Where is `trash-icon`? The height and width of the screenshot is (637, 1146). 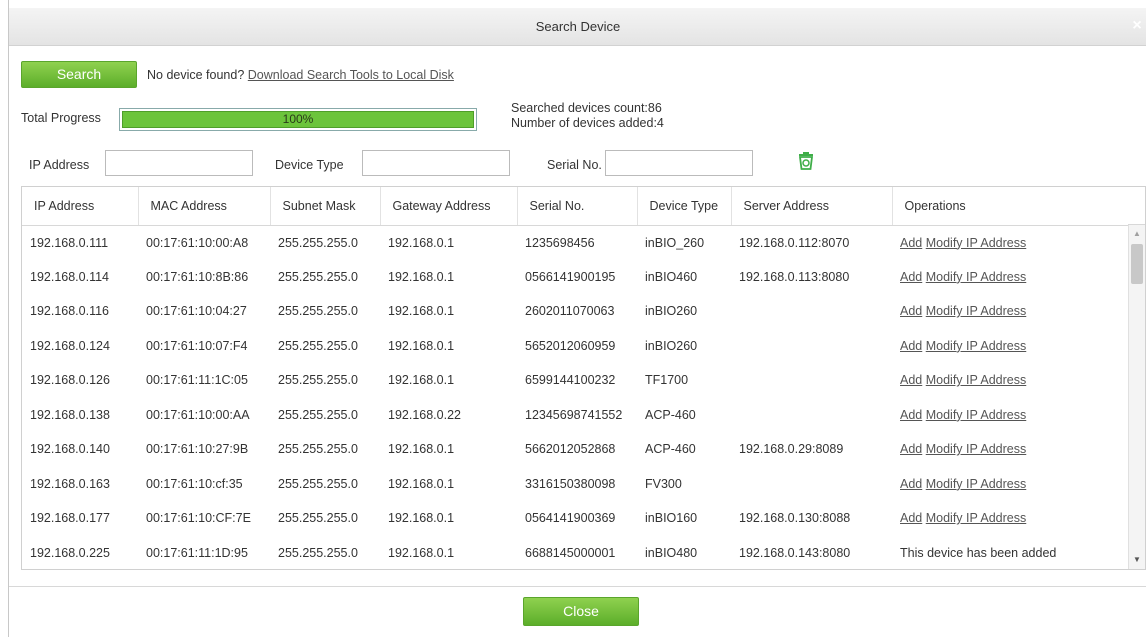
trash-icon is located at coordinates (806, 161).